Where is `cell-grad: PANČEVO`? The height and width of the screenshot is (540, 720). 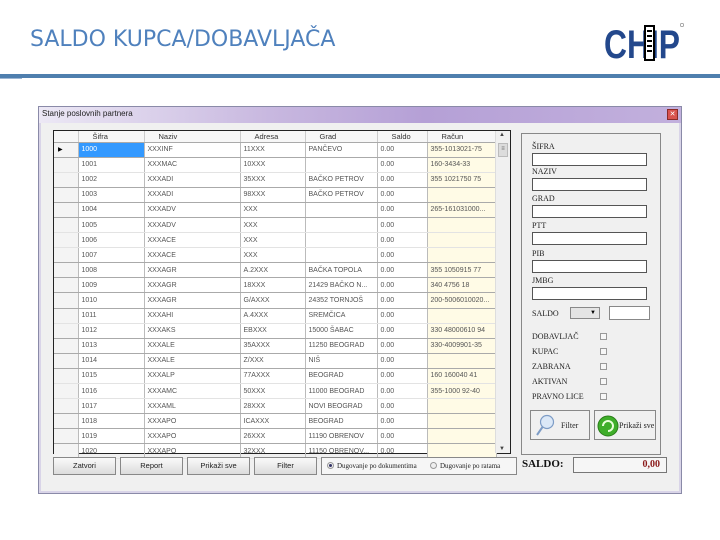
cell-grad: PANČEVO is located at coordinates (341, 150).